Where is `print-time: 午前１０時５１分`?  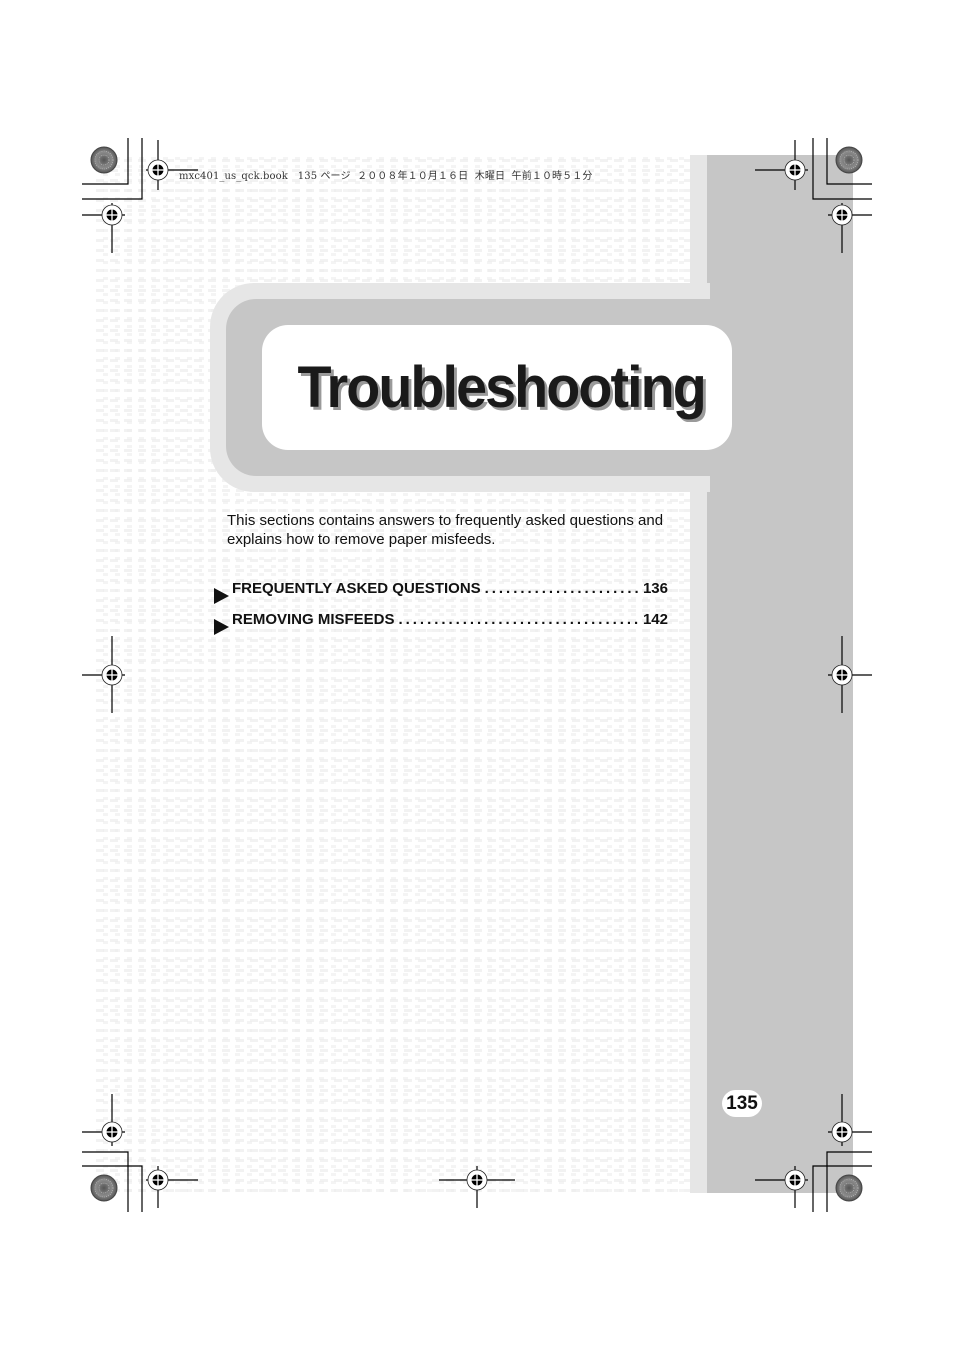 print-time: 午前１０時５１分 is located at coordinates (552, 176).